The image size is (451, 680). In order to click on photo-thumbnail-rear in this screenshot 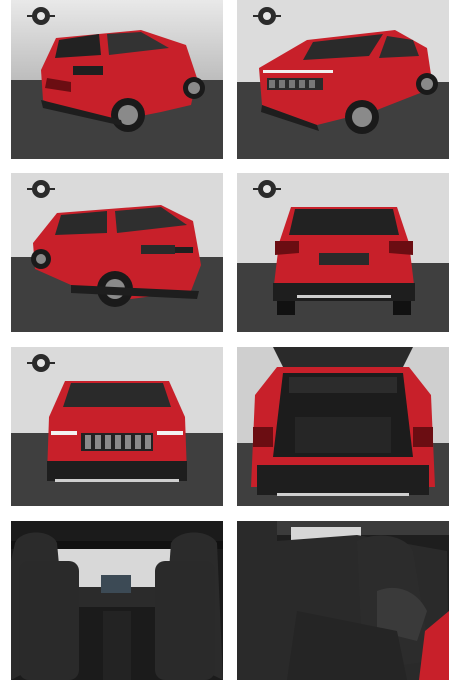, I will do `click(343, 252)`.